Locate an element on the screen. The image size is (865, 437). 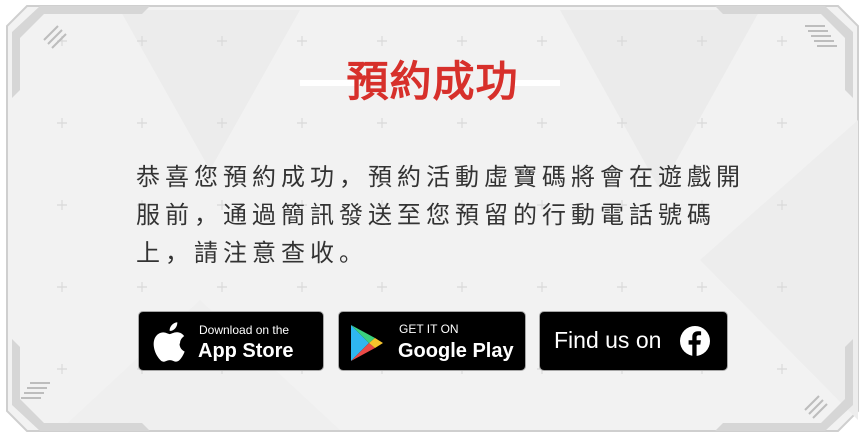
facebook-icon is located at coordinates (695, 341).